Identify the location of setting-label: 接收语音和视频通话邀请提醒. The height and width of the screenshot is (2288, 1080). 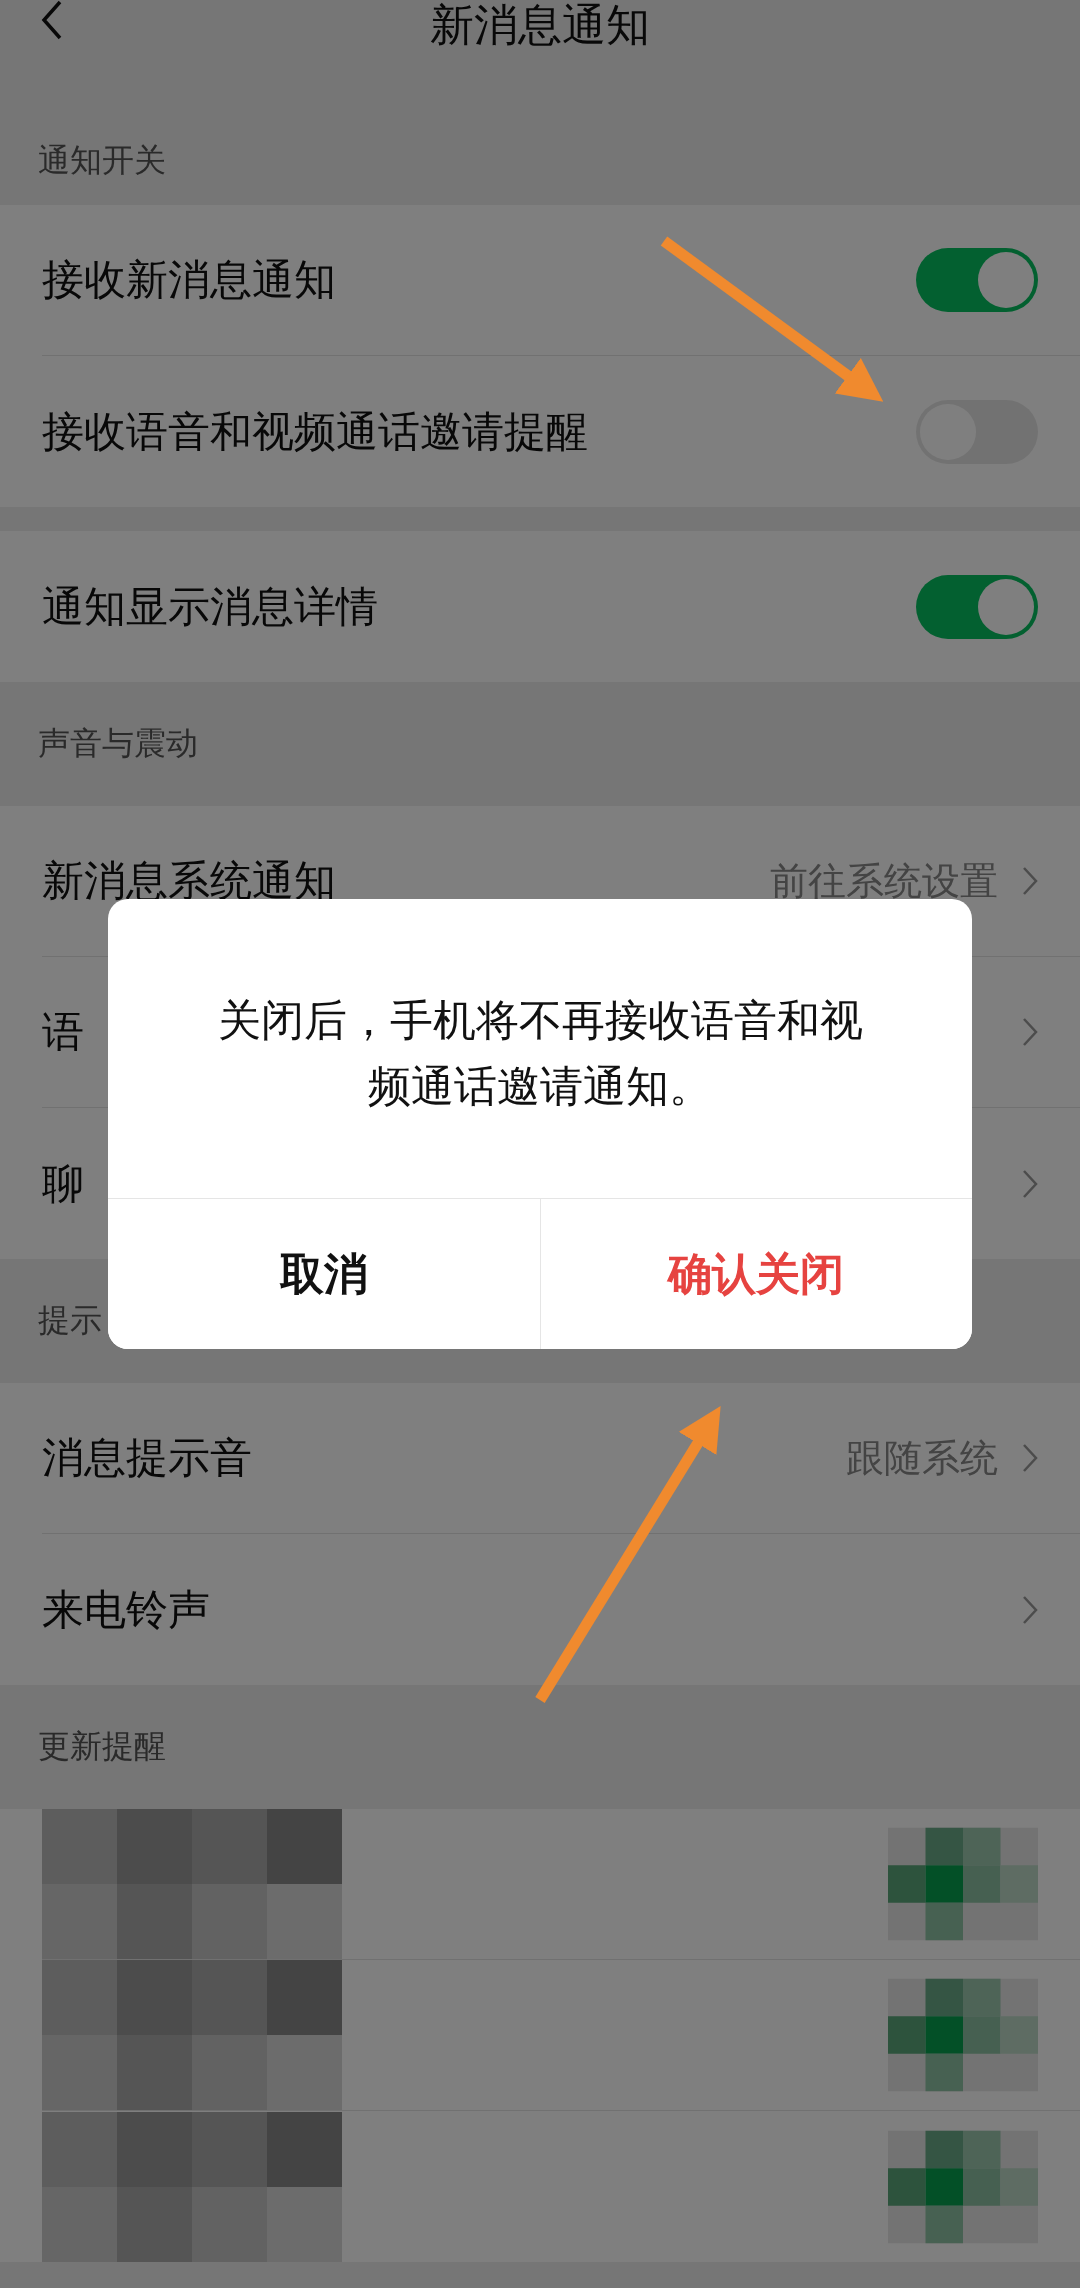
(315, 431).